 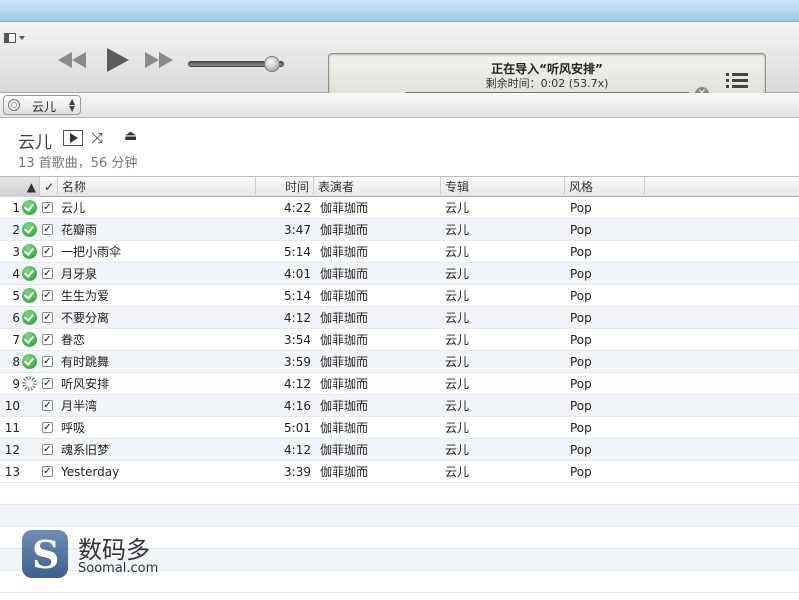 I want to click on table-row: 8 ✓ 有时跳舞 3:59 伽菲珈而 云儿 Pop, so click(x=399, y=362).